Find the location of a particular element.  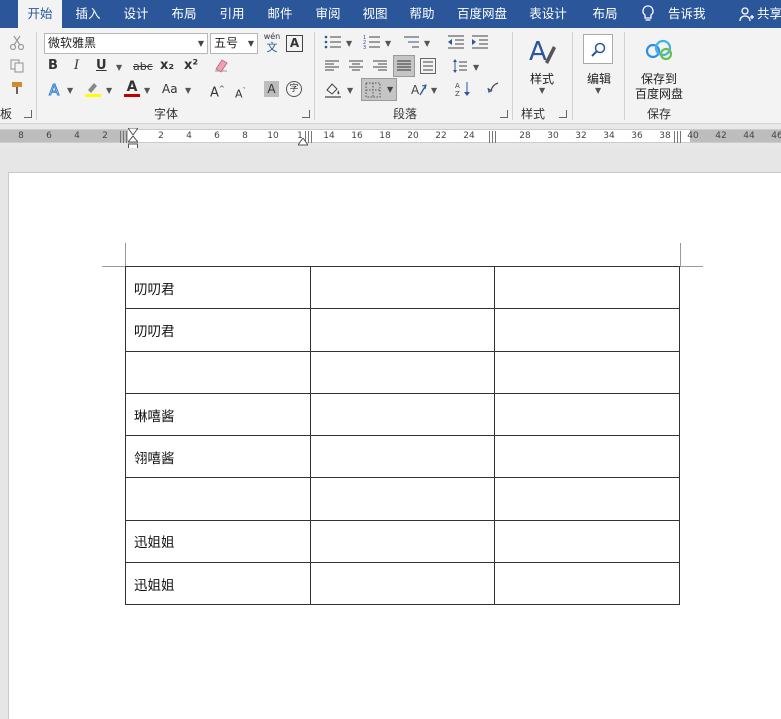

tab-view: 视图 is located at coordinates (375, 14).